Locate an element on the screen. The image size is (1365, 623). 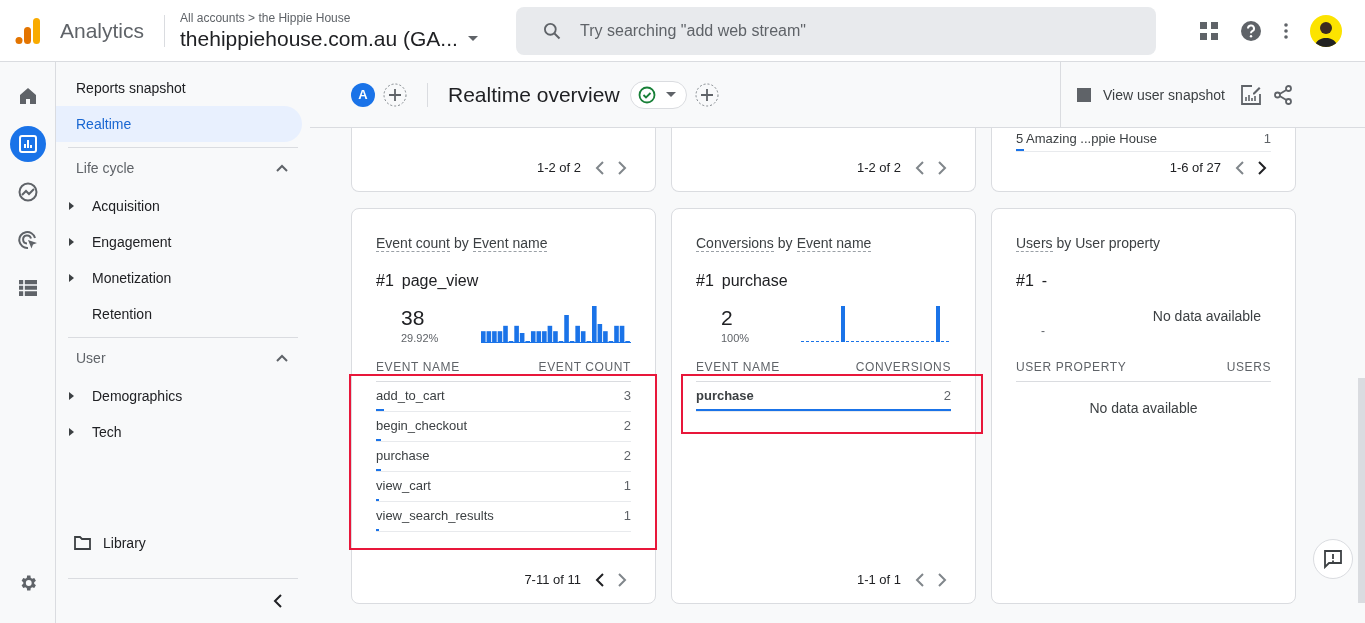
add-icon is located at coordinates (706, 94).